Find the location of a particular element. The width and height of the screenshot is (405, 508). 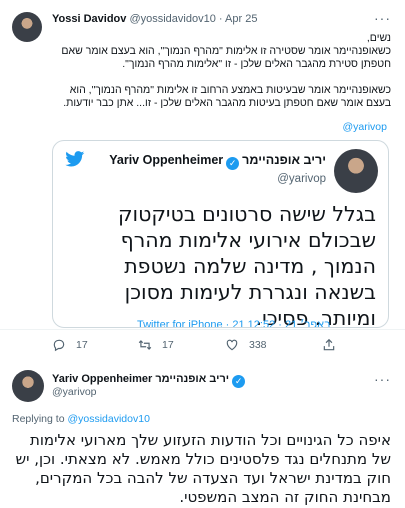

author-name-he: יריב אופנהיימר is located at coordinates (192, 379).